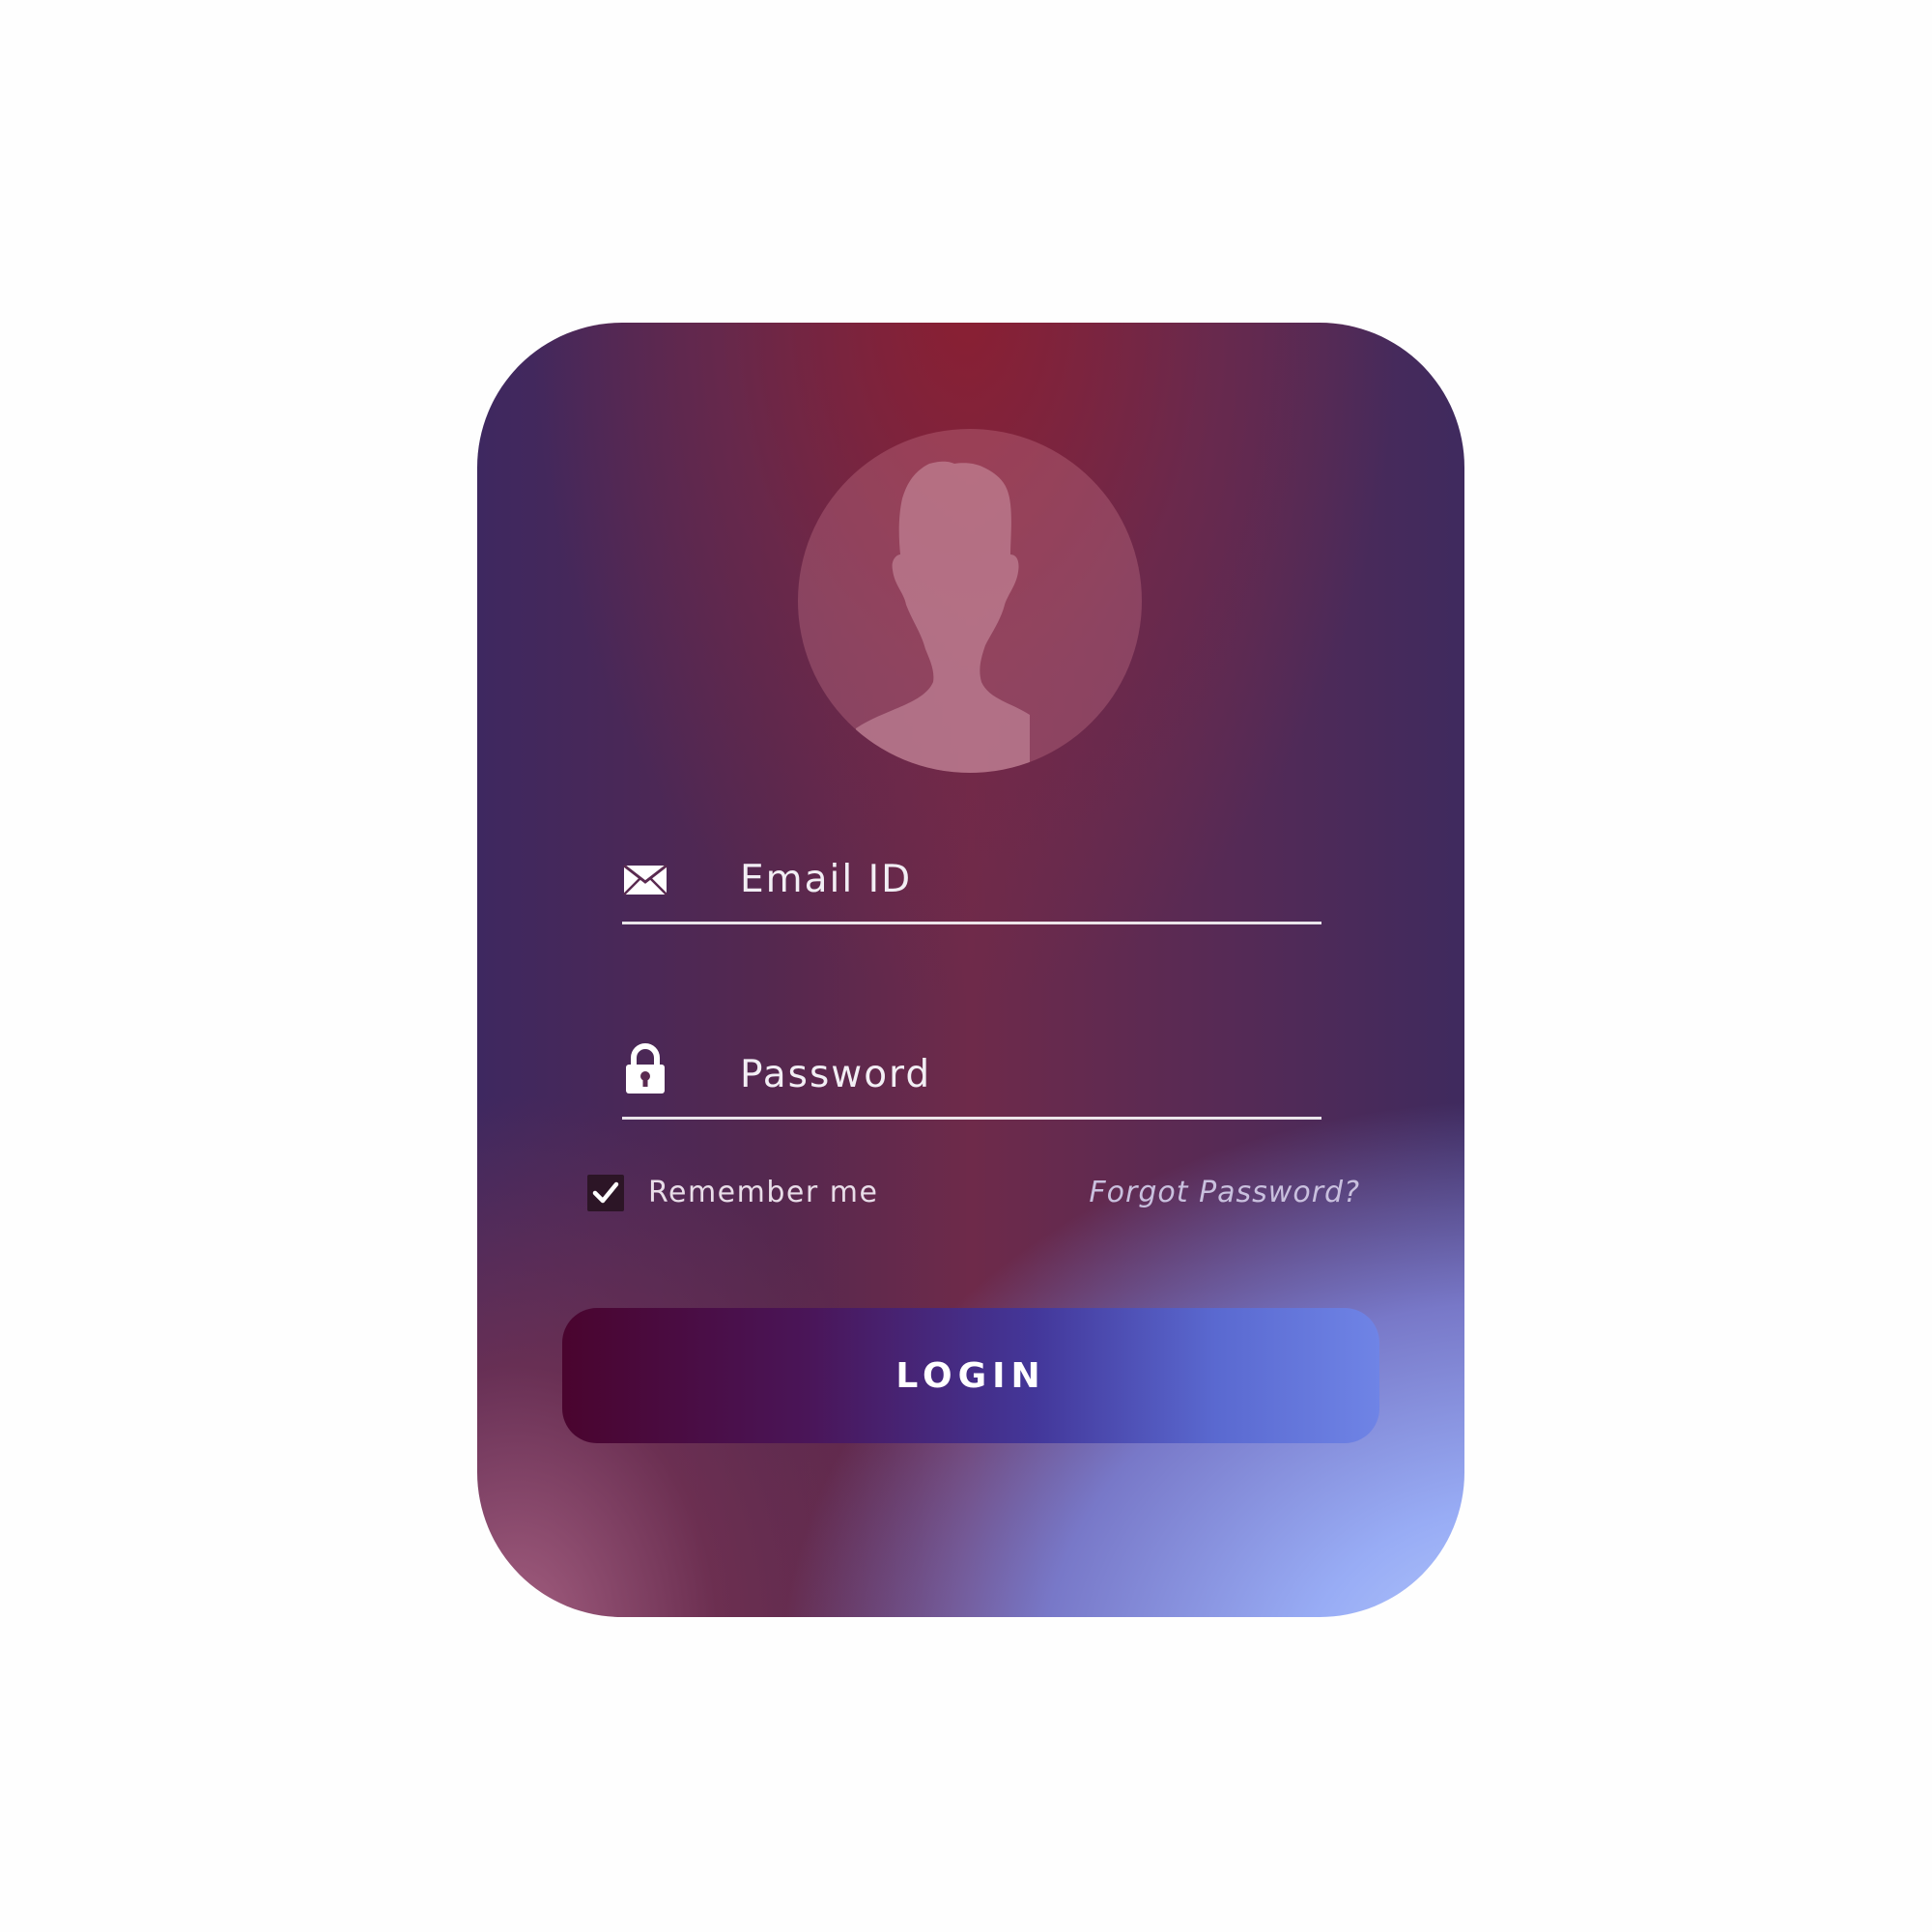  Describe the element at coordinates (1020, 1074) in the screenshot. I see `password-input` at that location.